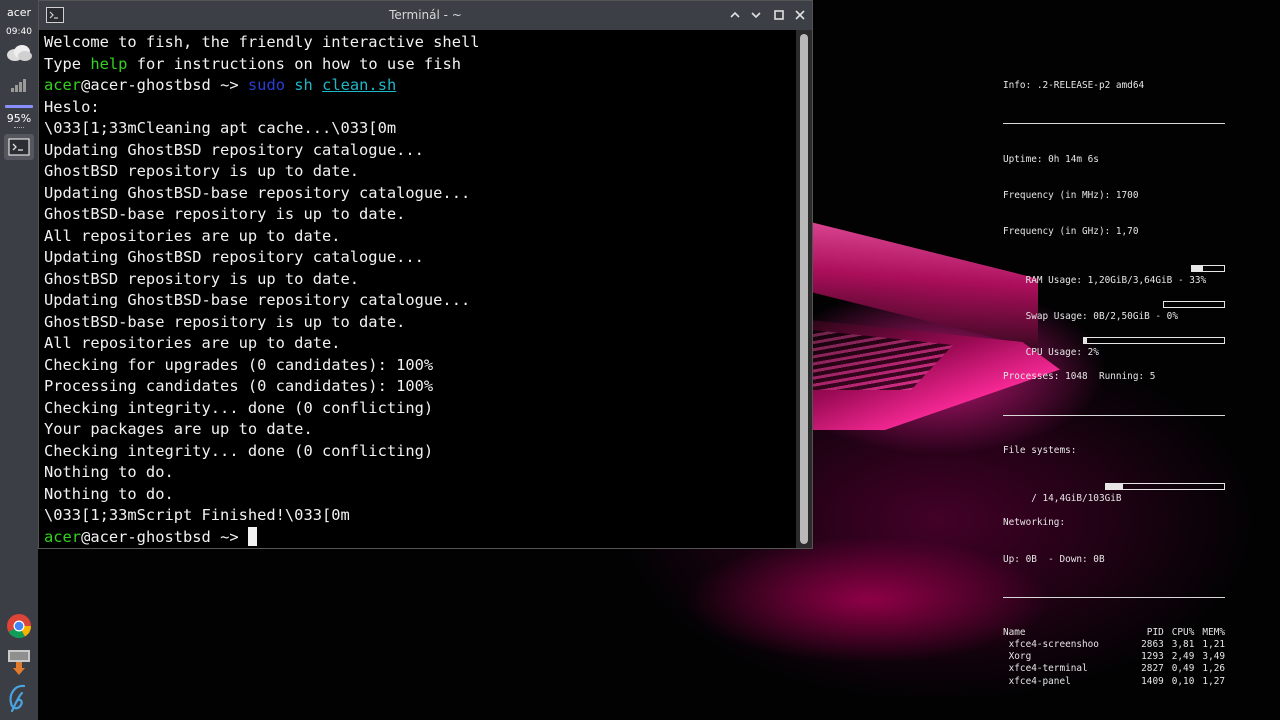  I want to click on maximize-icon, so click(779, 15).